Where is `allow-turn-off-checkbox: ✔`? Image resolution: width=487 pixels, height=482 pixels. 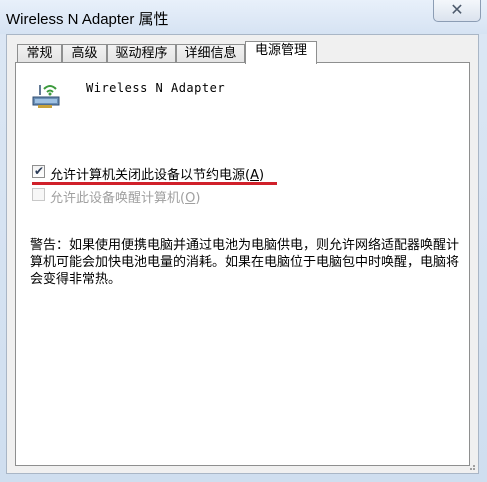
allow-turn-off-checkbox: ✔ is located at coordinates (38, 171).